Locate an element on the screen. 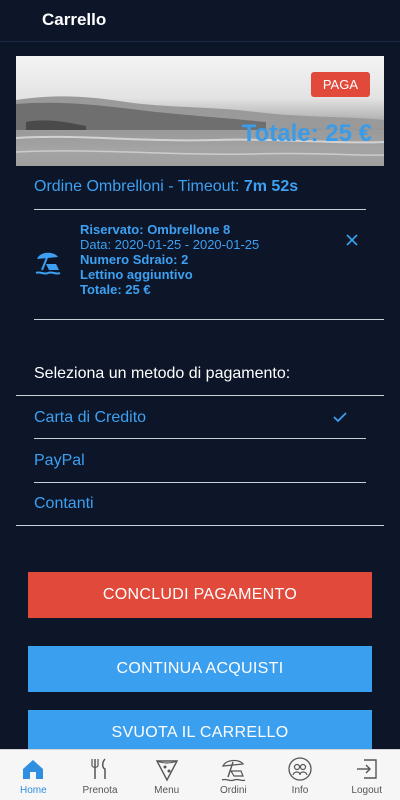 This screenshot has height=800, width=400. tab-logout: Logout is located at coordinates (366, 775).